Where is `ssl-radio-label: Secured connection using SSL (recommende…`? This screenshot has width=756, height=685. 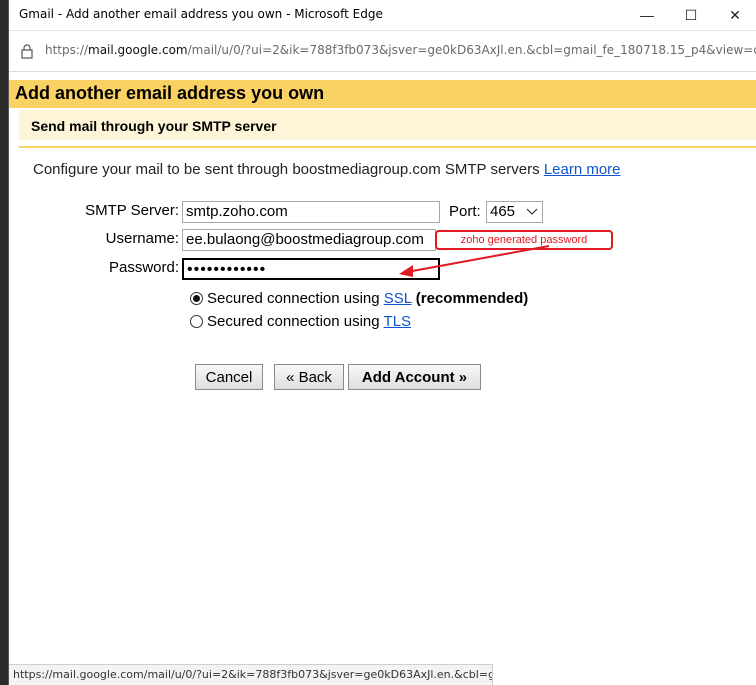 ssl-radio-label: Secured connection using SSL (recommende… is located at coordinates (367, 298).